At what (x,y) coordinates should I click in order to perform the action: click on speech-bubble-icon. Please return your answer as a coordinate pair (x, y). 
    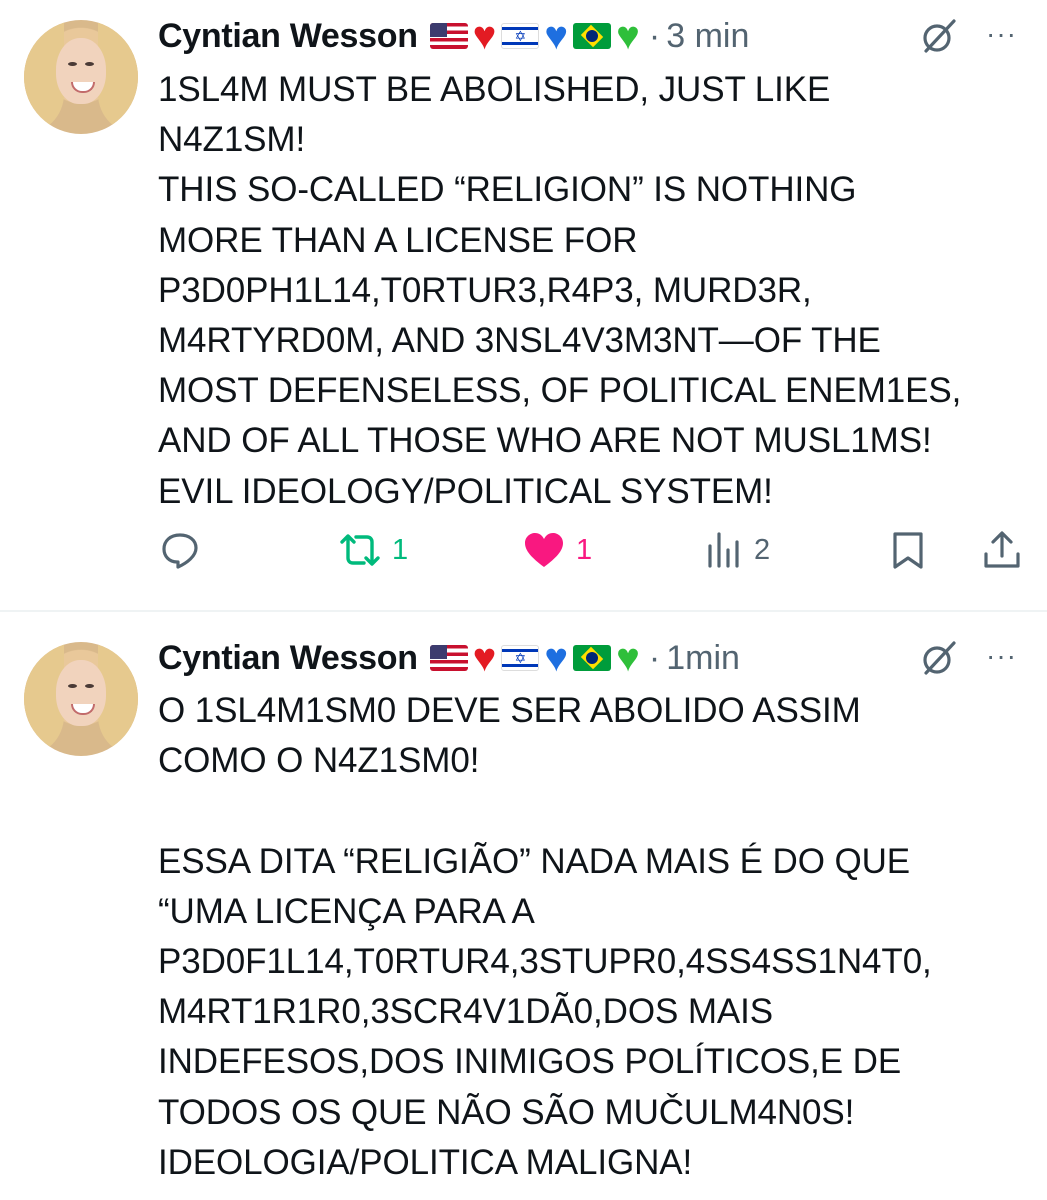
    Looking at the image, I should click on (180, 551).